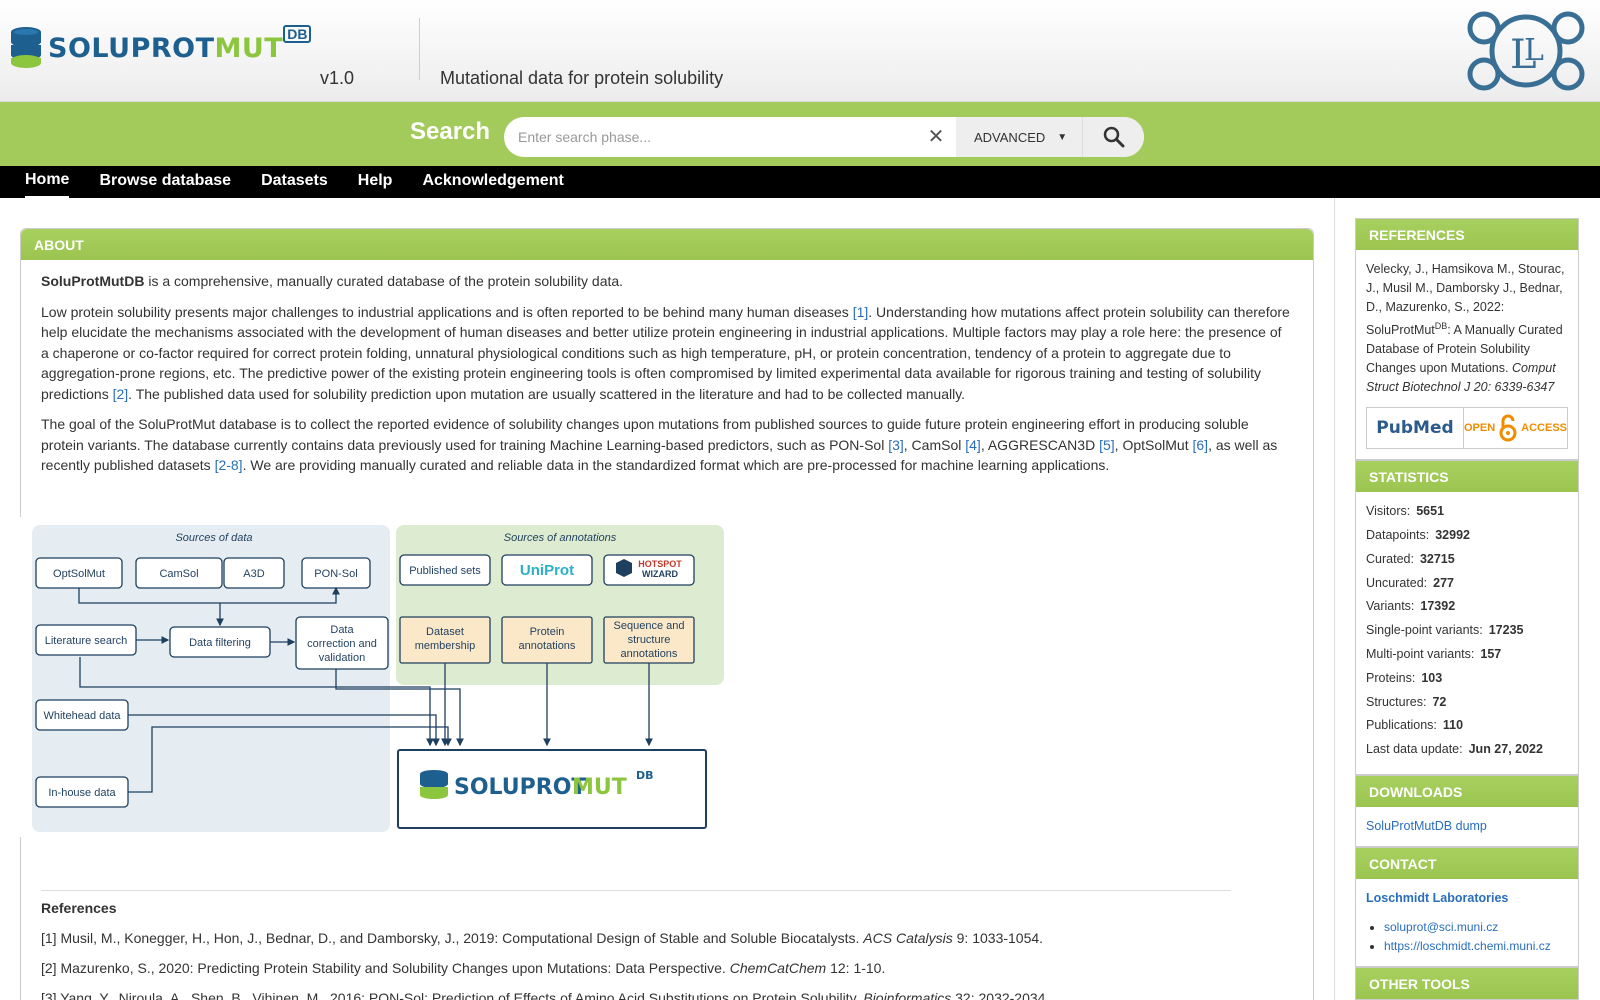  Describe the element at coordinates (1426, 826) in the screenshot. I see `download-dump-link: SoluProtMutDB dump` at that location.